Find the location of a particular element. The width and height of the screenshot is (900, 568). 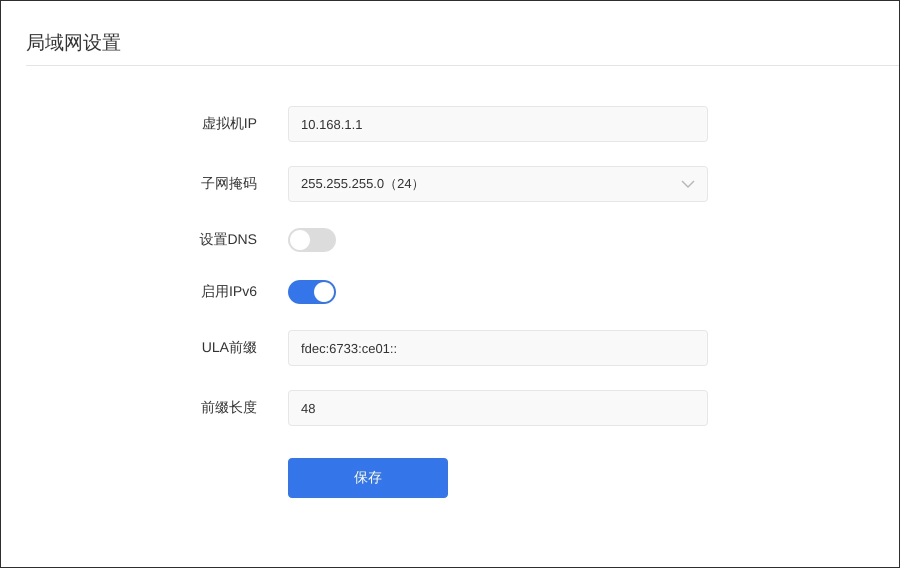

field-label: 子网掩码 is located at coordinates (229, 184).